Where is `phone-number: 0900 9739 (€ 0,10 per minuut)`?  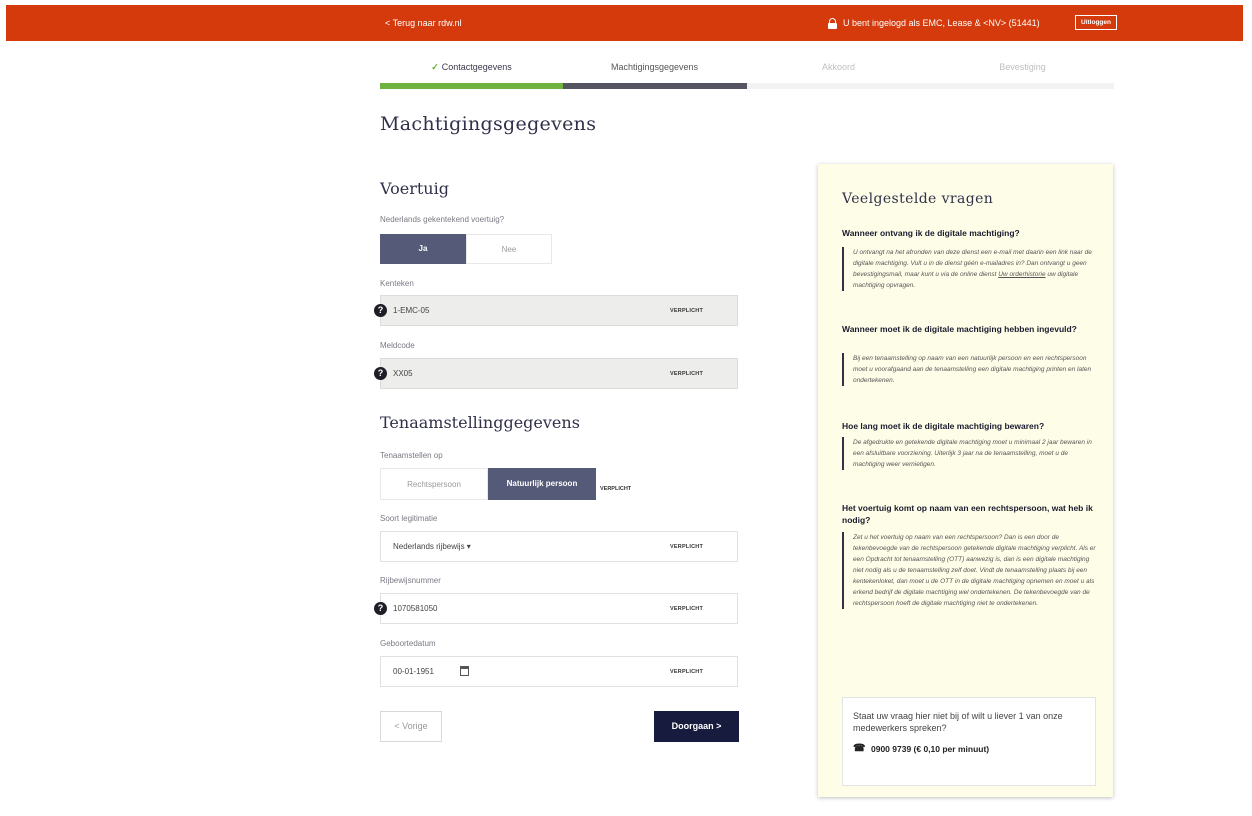 phone-number: 0900 9739 (€ 0,10 per minuut) is located at coordinates (930, 749).